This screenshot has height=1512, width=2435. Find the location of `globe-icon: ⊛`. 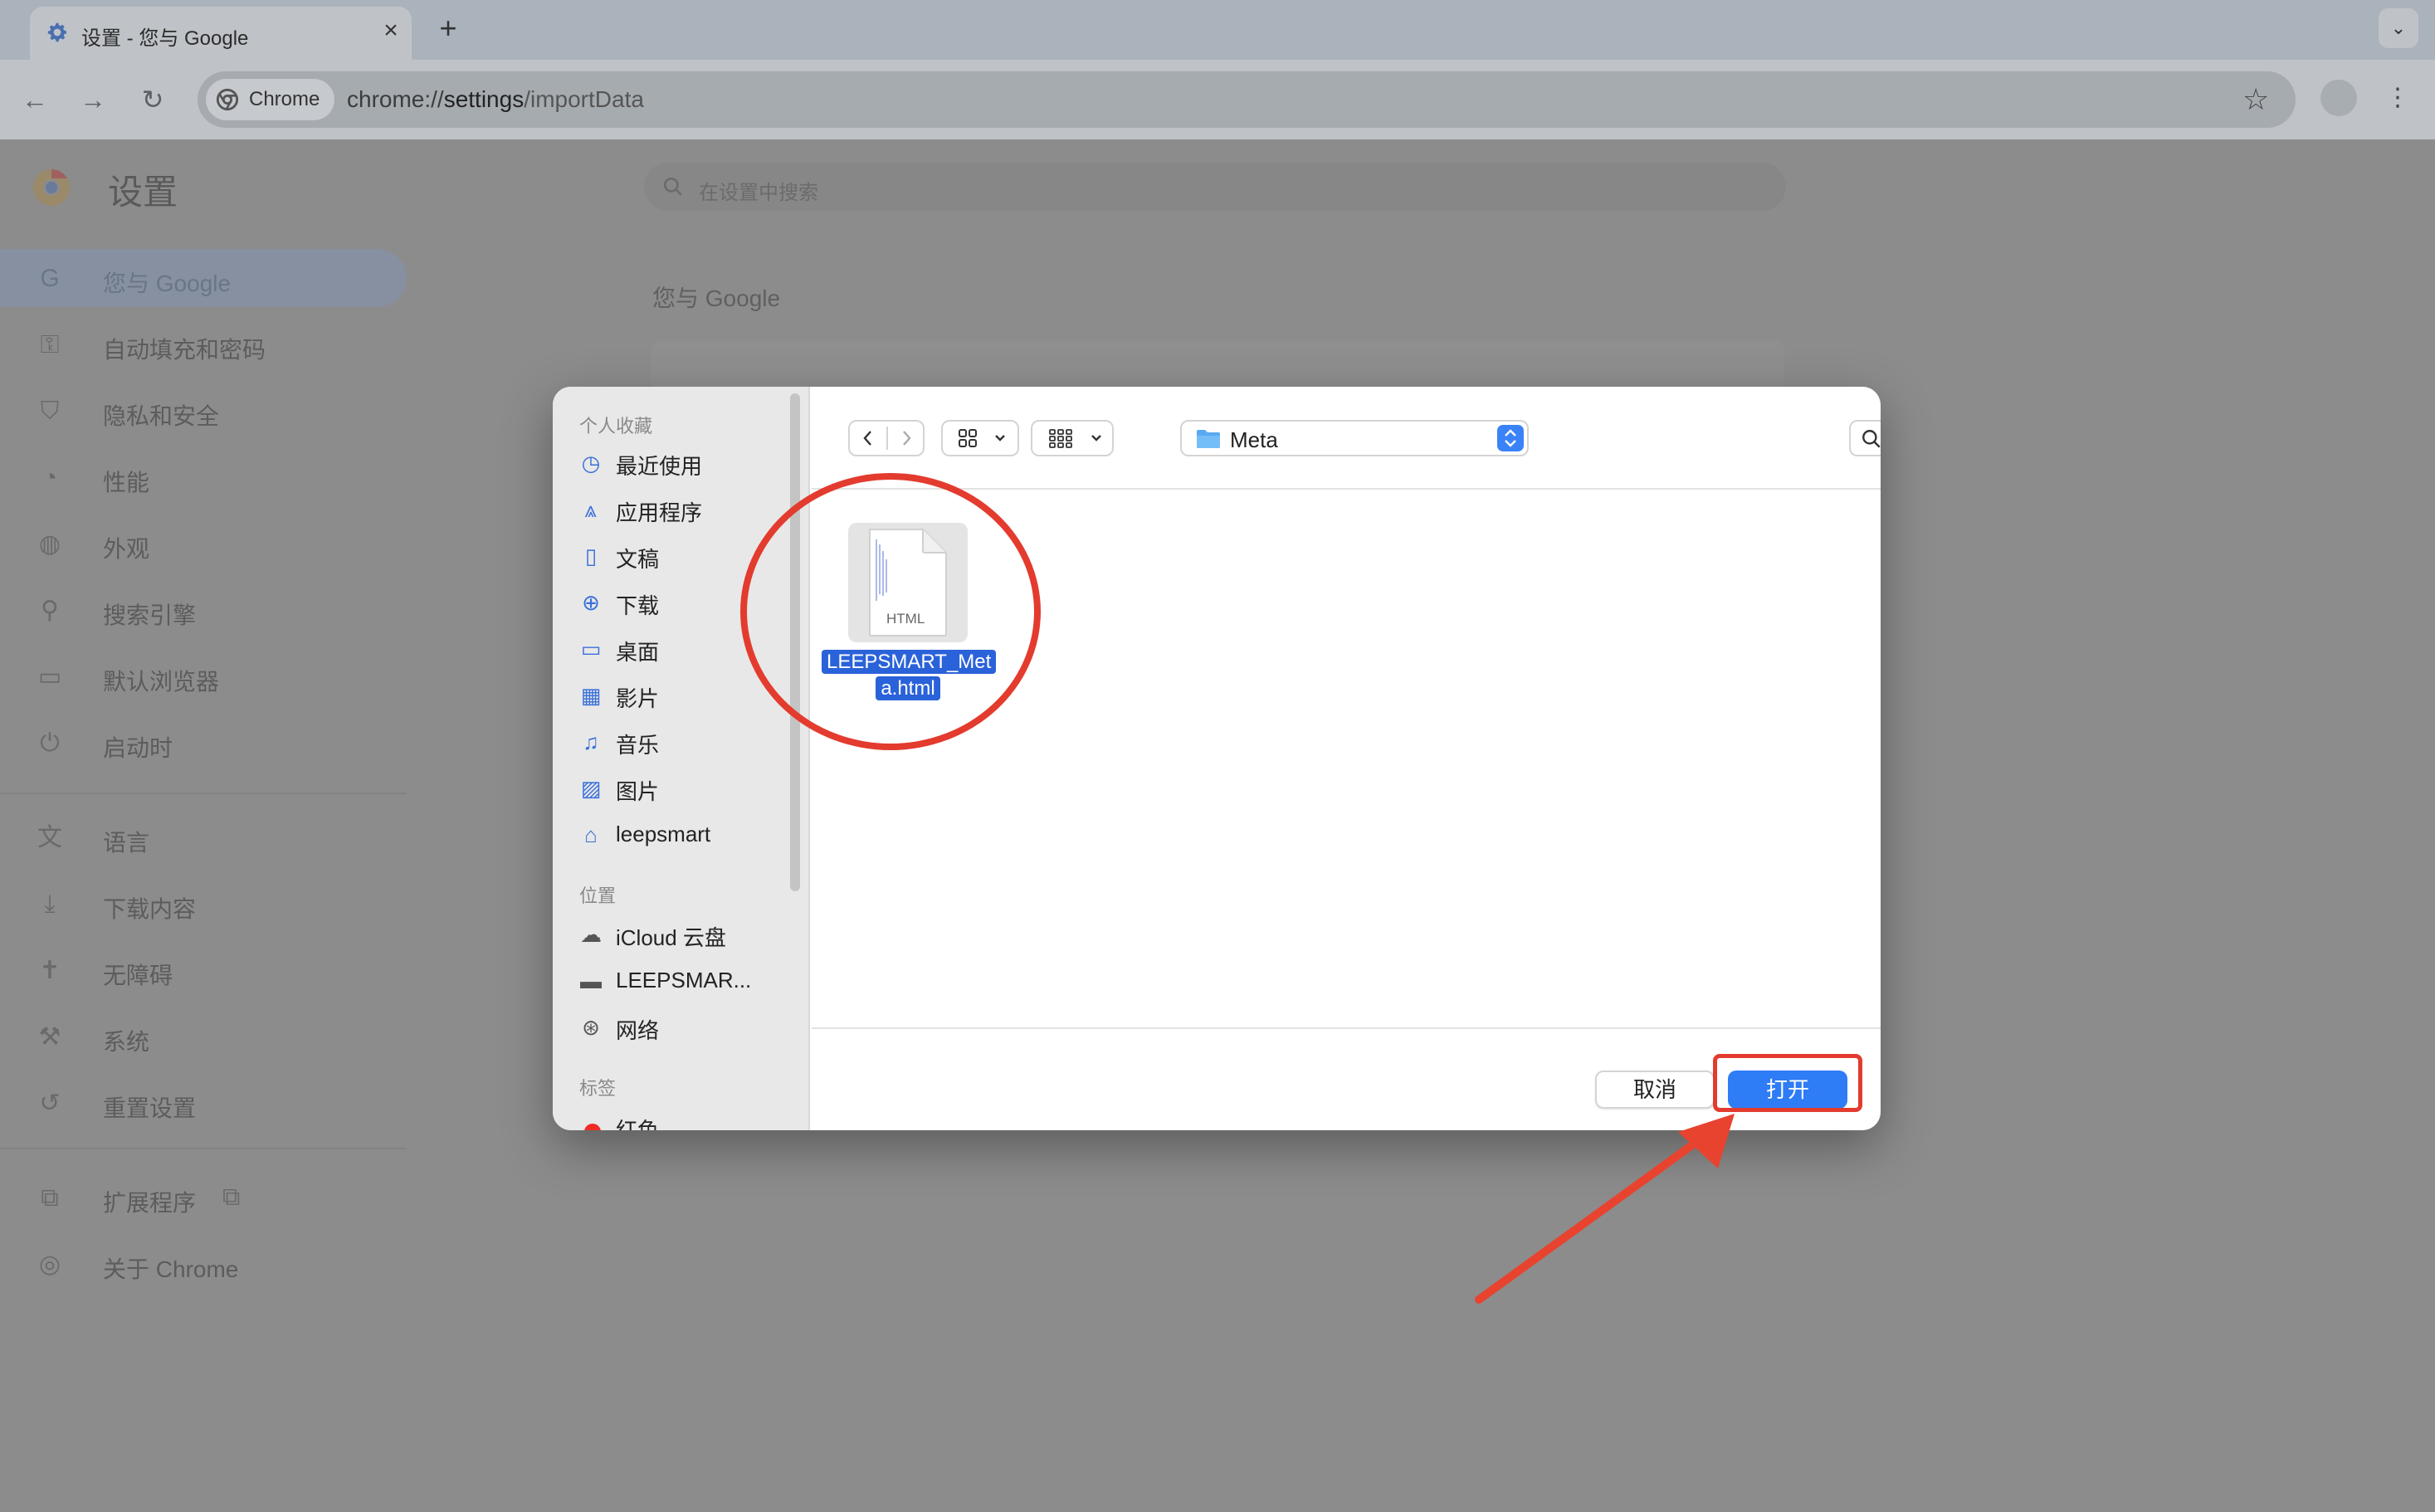

globe-icon: ⊛ is located at coordinates (591, 1027).